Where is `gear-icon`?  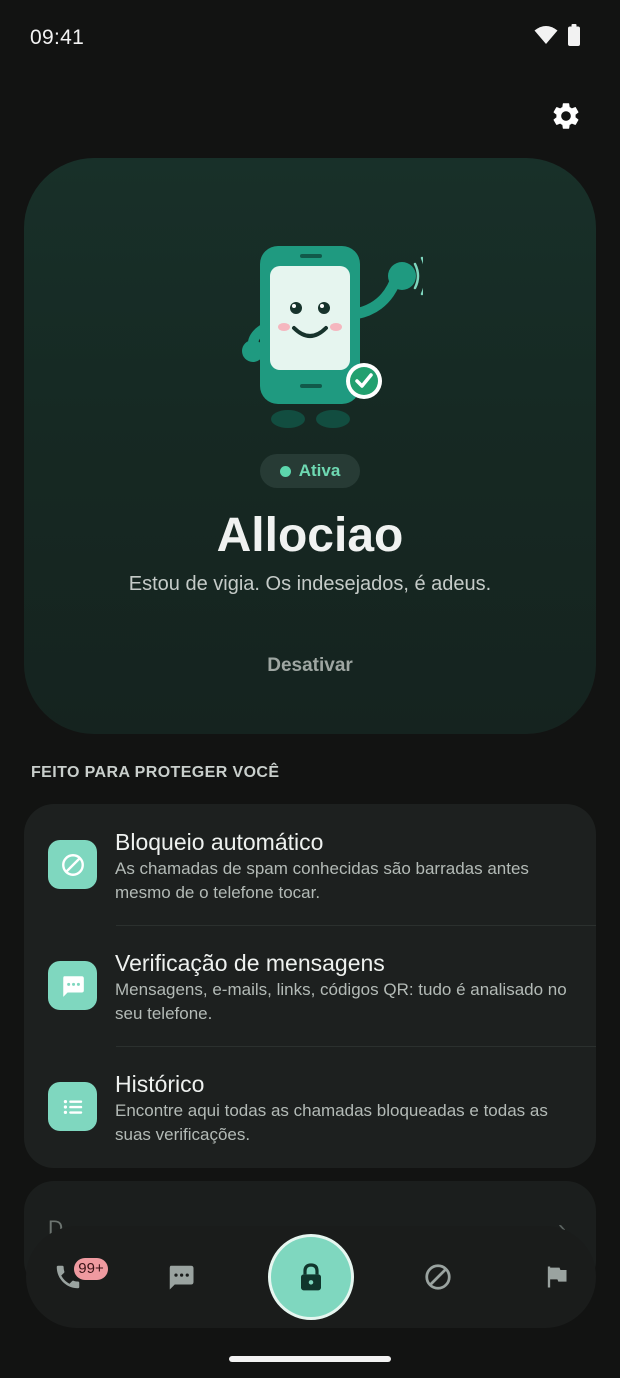
gear-icon is located at coordinates (566, 116).